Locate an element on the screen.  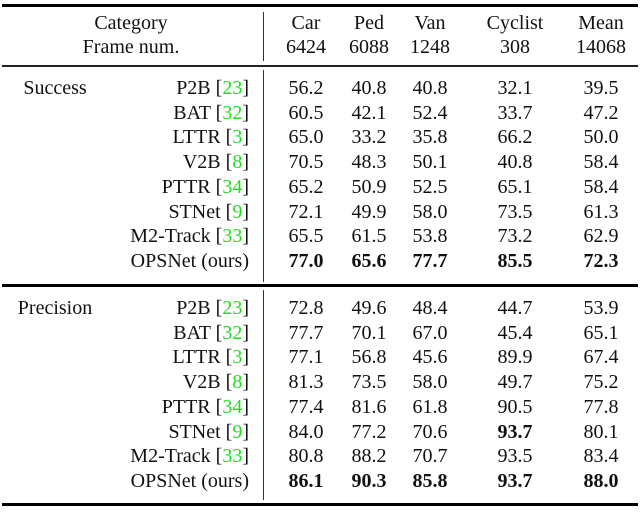
table-cell: 85.5 is located at coordinates (515, 260).